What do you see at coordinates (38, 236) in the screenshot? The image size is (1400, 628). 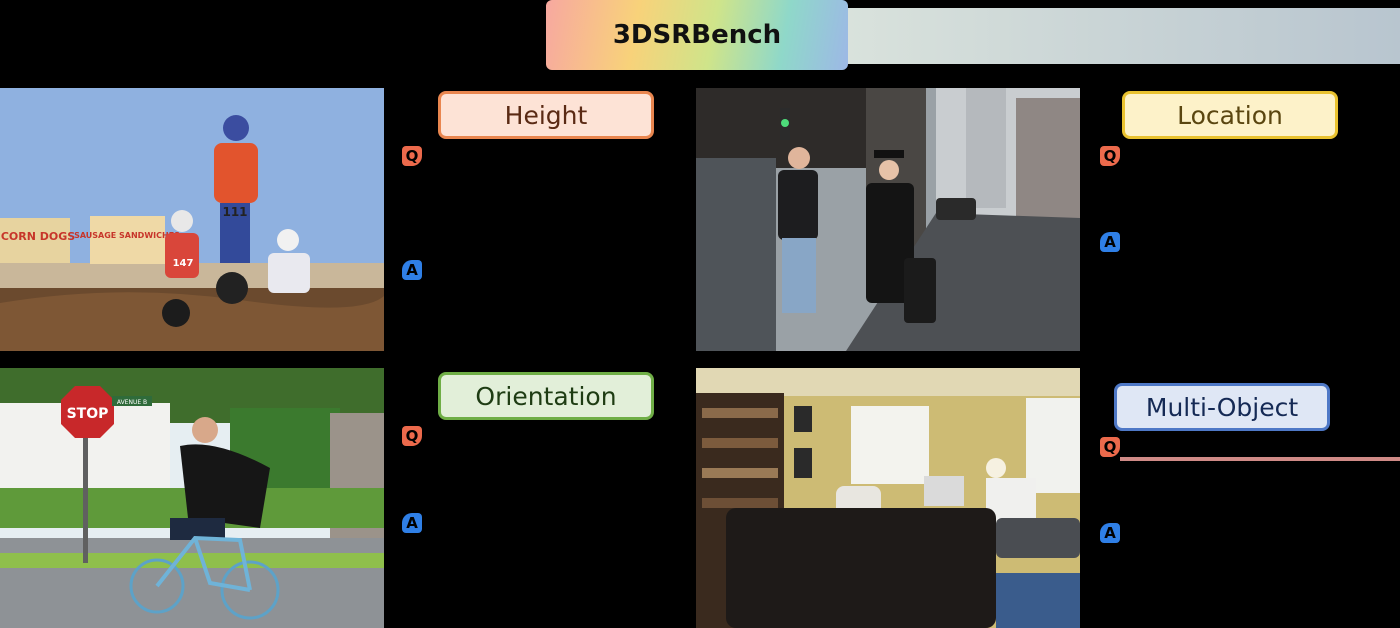 I see `corn-dogs-banner: CORN DOGS` at bounding box center [38, 236].